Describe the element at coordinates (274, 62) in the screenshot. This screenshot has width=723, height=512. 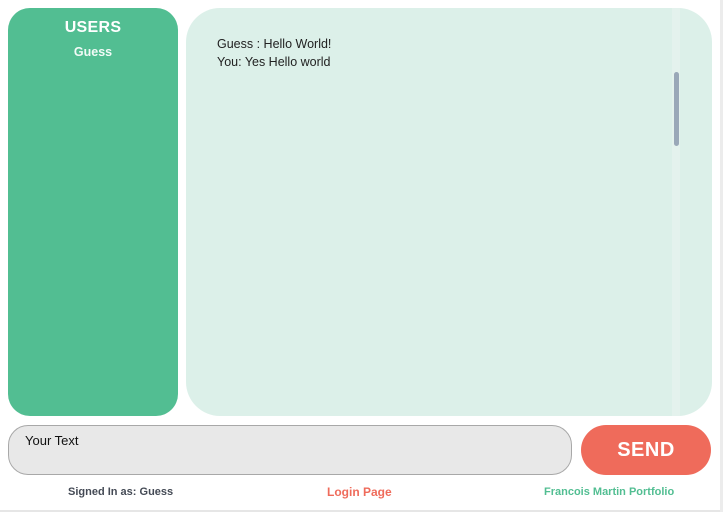
I see `chat-message: You: Yes Hello world` at that location.